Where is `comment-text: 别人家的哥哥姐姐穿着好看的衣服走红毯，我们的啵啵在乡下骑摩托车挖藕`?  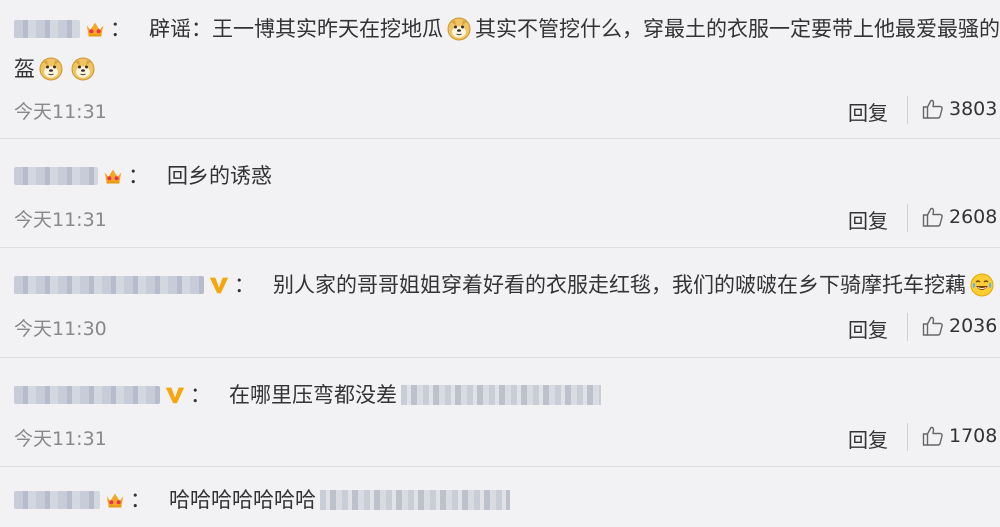 comment-text: 别人家的哥哥姐姐穿着好看的衣服走红毯，我们的啵啵在乡下骑摩托车挖藕 is located at coordinates (619, 285).